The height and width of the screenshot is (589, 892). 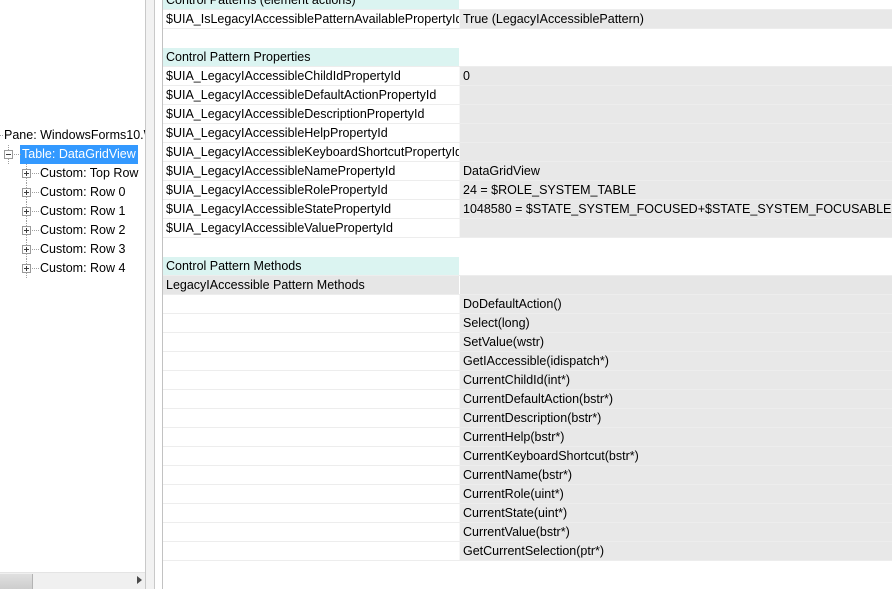 I want to click on property-row: $UIA_LegacyIAccessibleValuePropertyId, so click(x=527, y=228).